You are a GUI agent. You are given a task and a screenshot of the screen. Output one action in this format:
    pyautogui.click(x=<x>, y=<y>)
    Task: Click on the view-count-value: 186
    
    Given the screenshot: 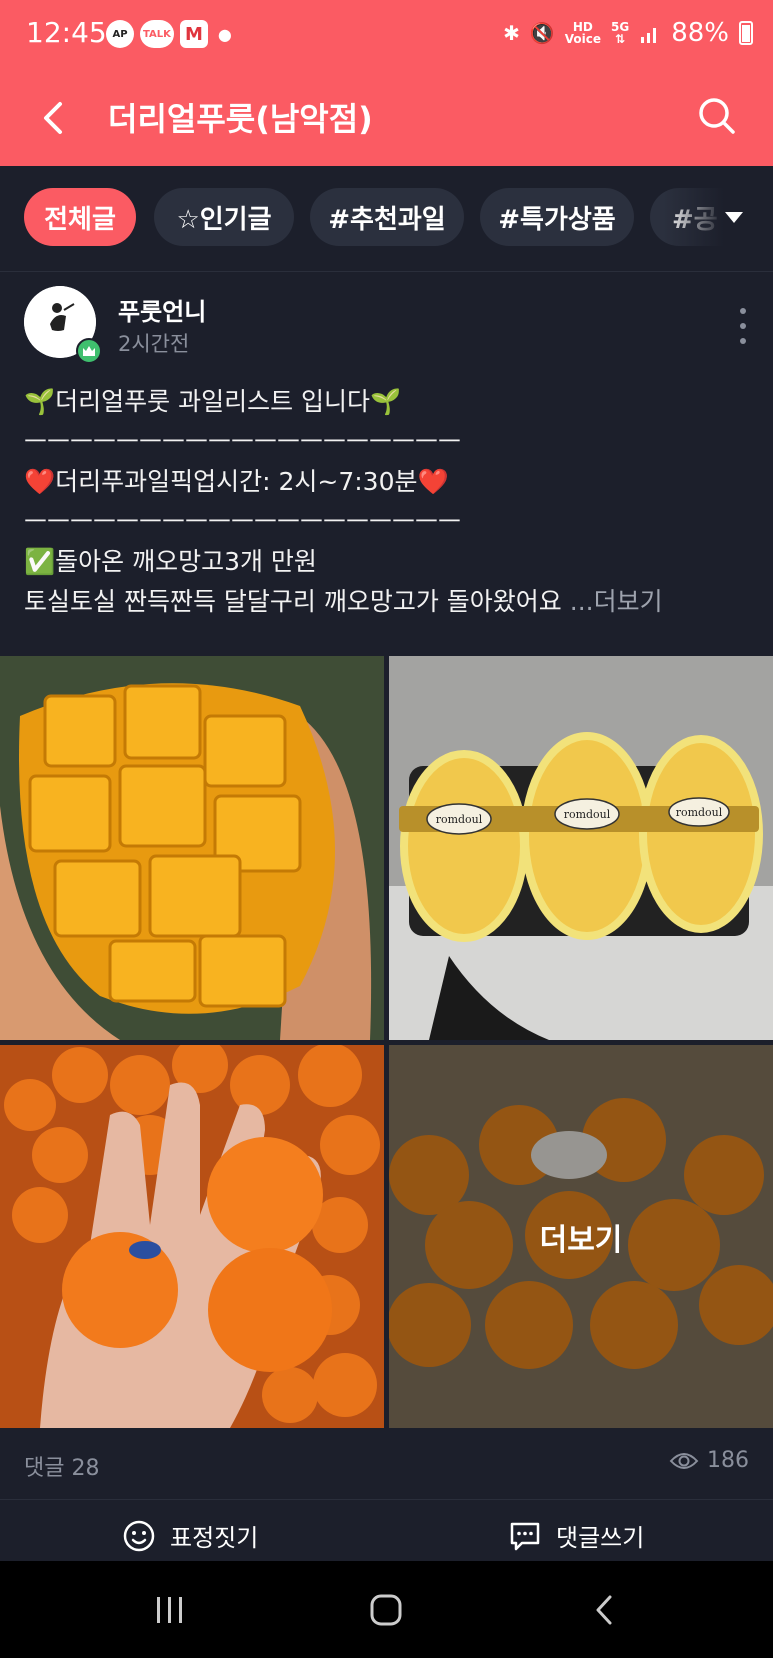 What is the action you would take?
    pyautogui.click(x=728, y=1460)
    